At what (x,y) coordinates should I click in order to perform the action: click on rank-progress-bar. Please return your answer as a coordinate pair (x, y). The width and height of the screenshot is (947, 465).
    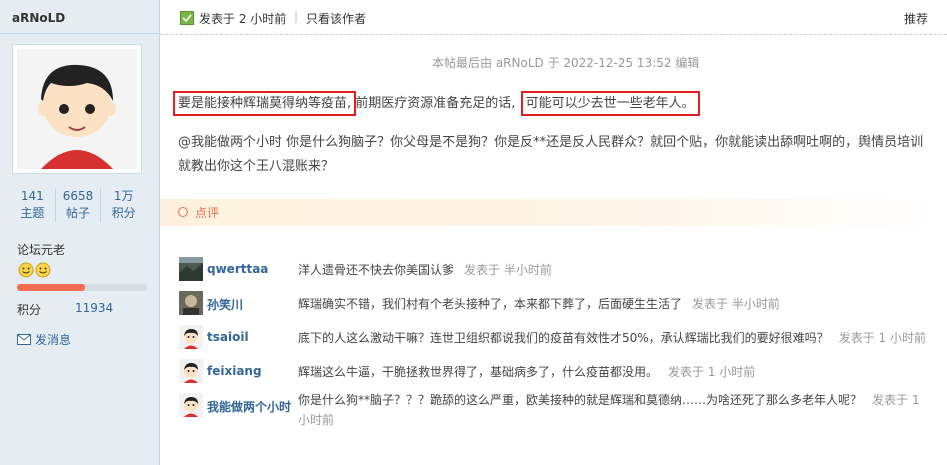
    Looking at the image, I should click on (82, 287).